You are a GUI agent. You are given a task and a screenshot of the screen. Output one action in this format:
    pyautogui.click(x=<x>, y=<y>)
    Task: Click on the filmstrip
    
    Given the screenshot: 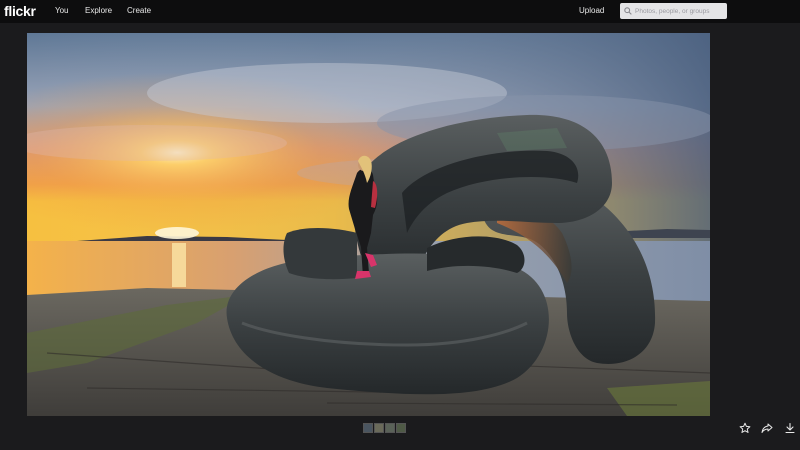 What is the action you would take?
    pyautogui.click(x=384, y=428)
    